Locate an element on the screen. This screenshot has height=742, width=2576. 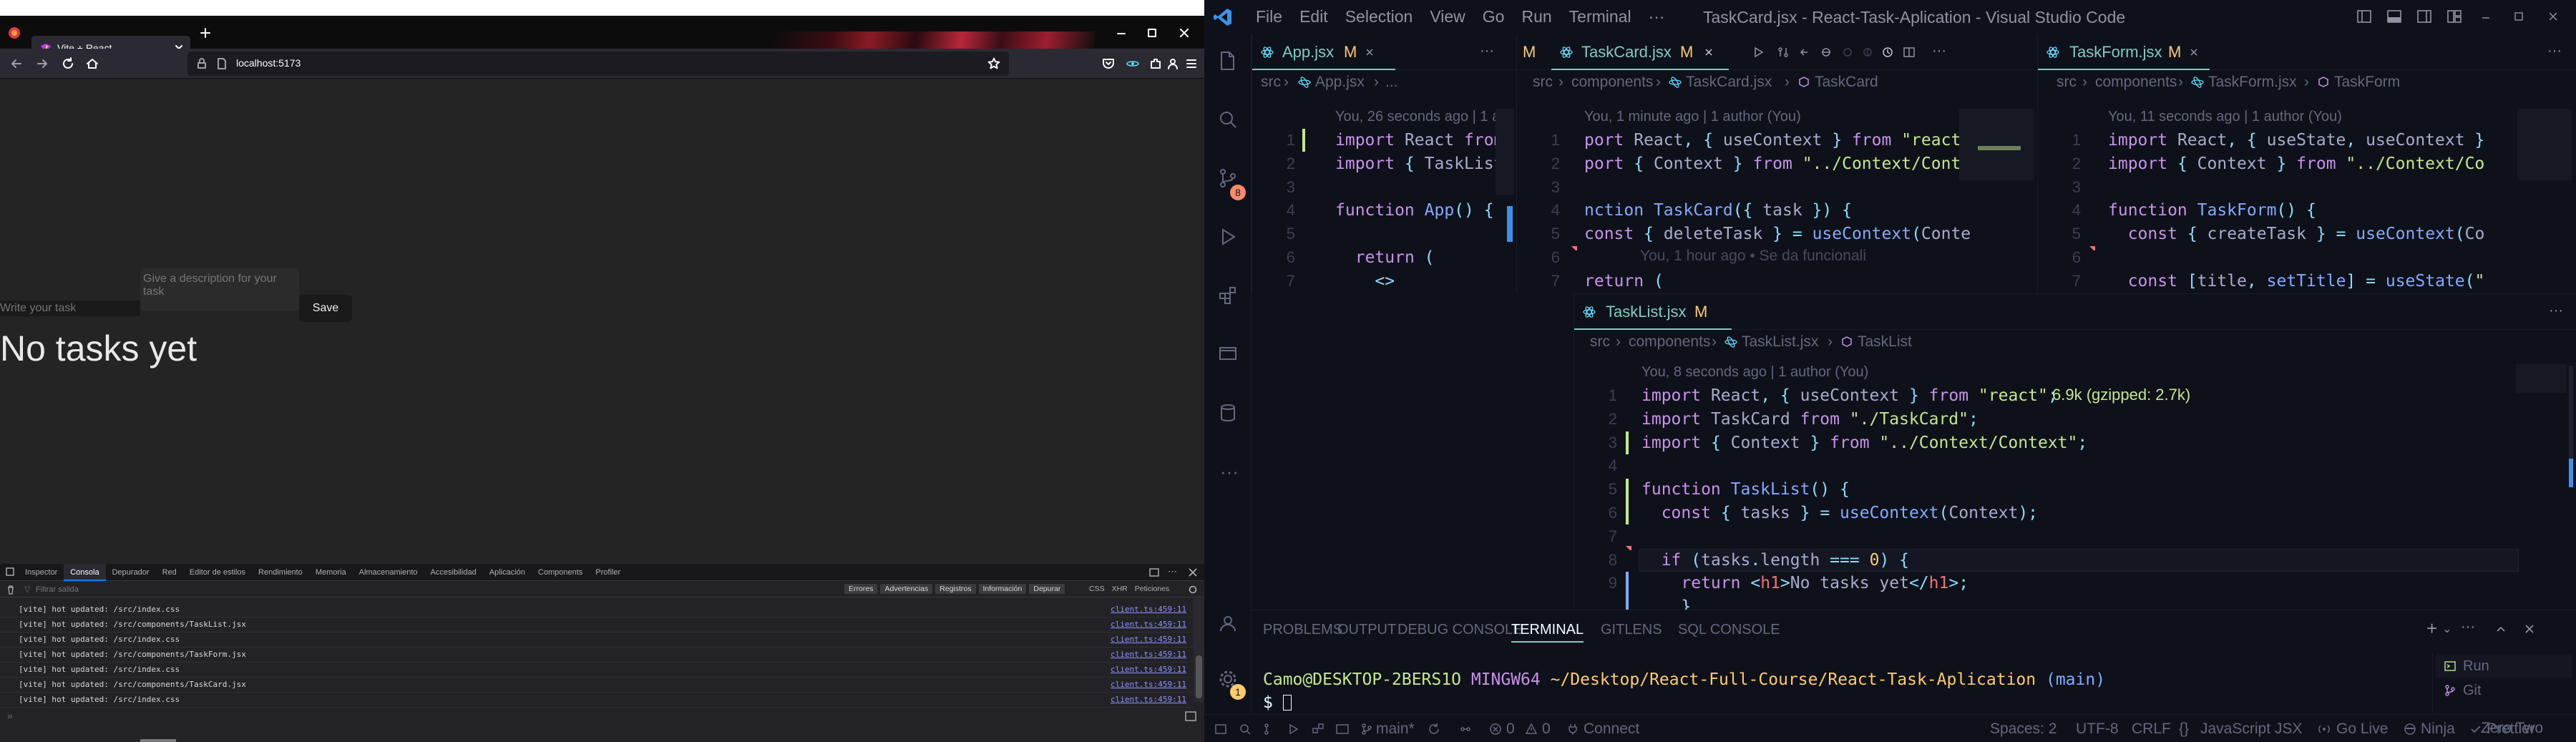
devtools-tab-components: Components is located at coordinates (560, 572).